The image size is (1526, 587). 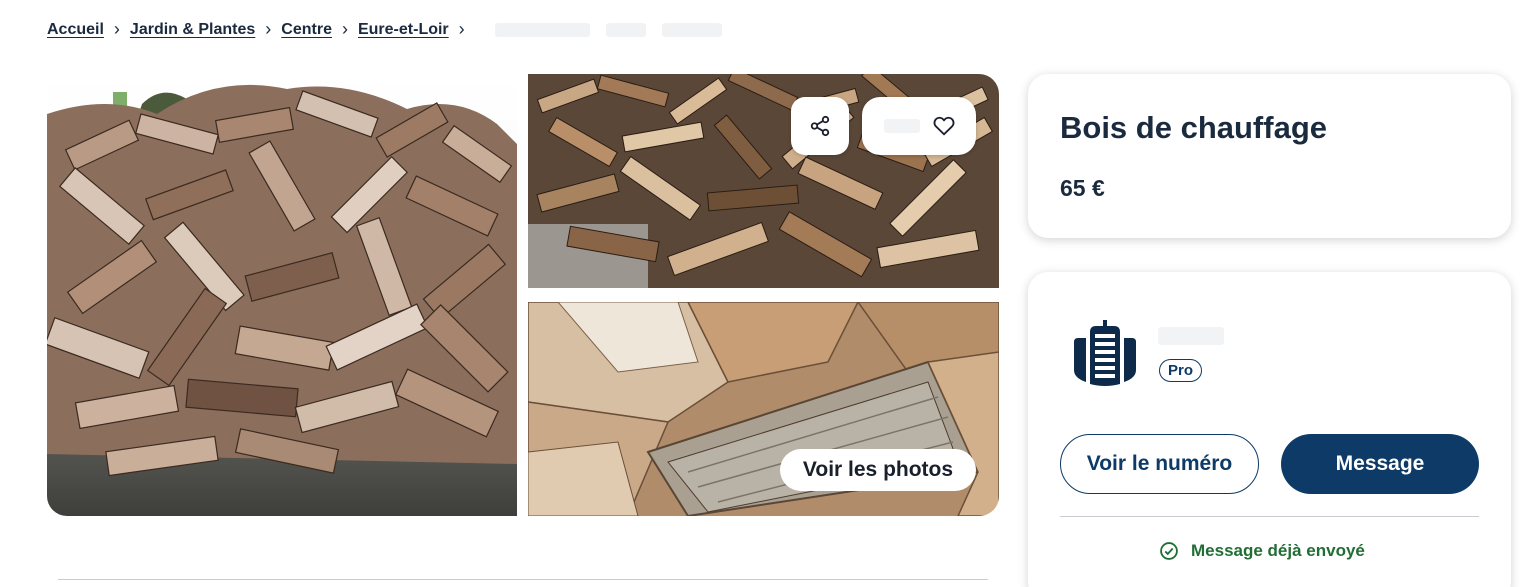 I want to click on breadcrumb-city-placeholder, so click(x=542, y=29).